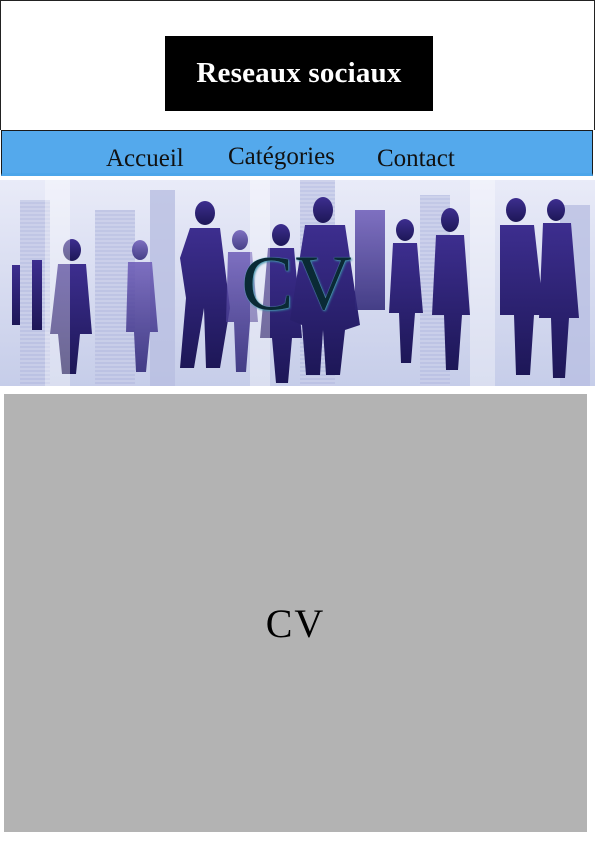 This screenshot has width=595, height=842. I want to click on nav-item-contact: Contact, so click(416, 159).